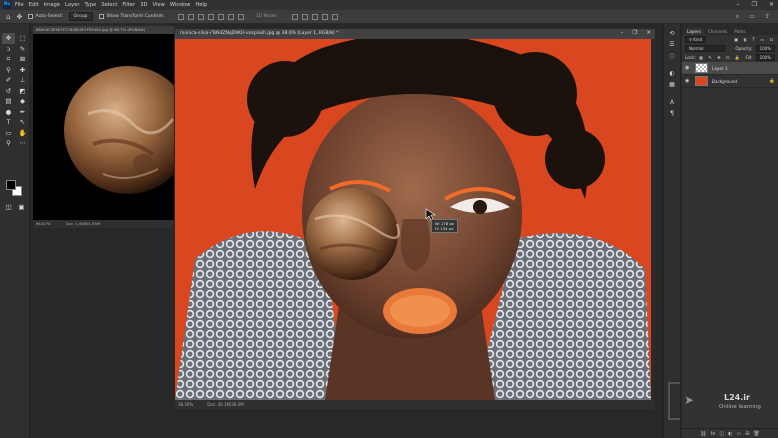 The image size is (778, 438). Describe the element at coordinates (772, 81) in the screenshot. I see `lock-icon: 🔒` at that location.